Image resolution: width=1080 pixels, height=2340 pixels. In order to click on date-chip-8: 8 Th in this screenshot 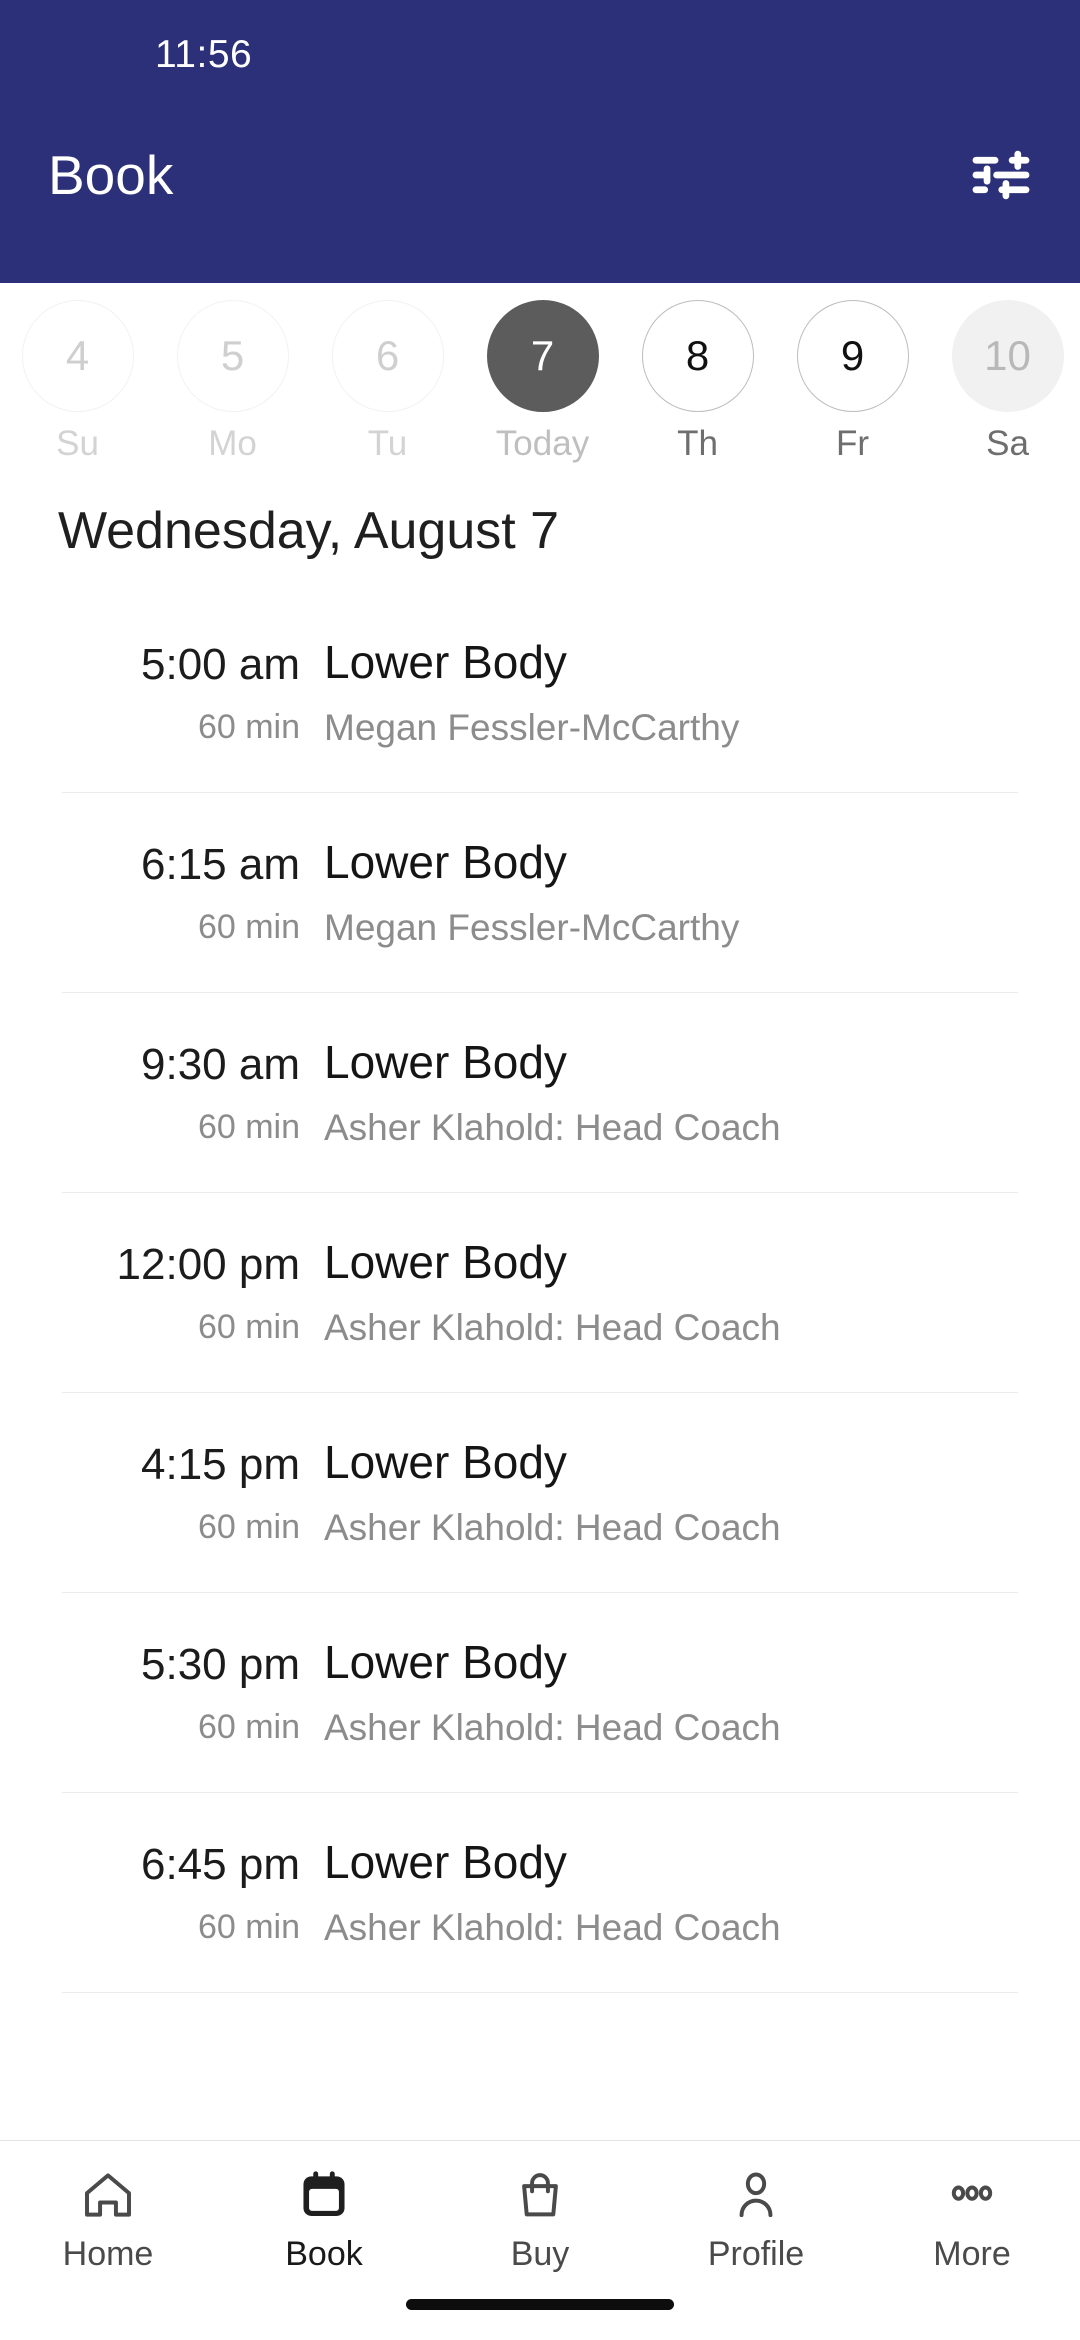, I will do `click(697, 380)`.